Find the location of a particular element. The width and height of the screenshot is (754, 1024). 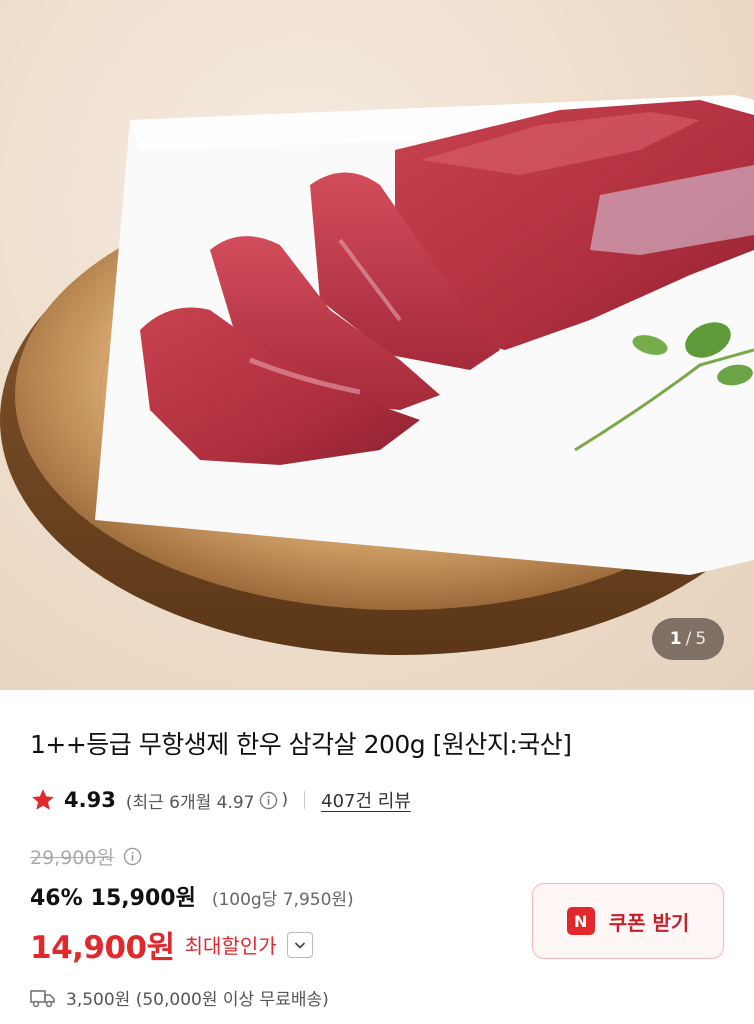

shipping-info: 3,500원 (50,000원 이상 무료배송) is located at coordinates (197, 1000).